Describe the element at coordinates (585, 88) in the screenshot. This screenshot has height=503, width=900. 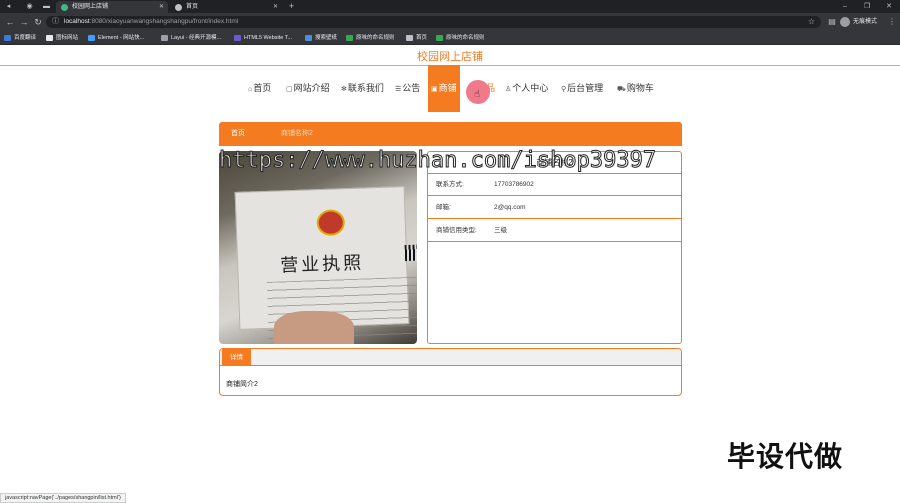
I see `nav-label: 后台管理` at that location.